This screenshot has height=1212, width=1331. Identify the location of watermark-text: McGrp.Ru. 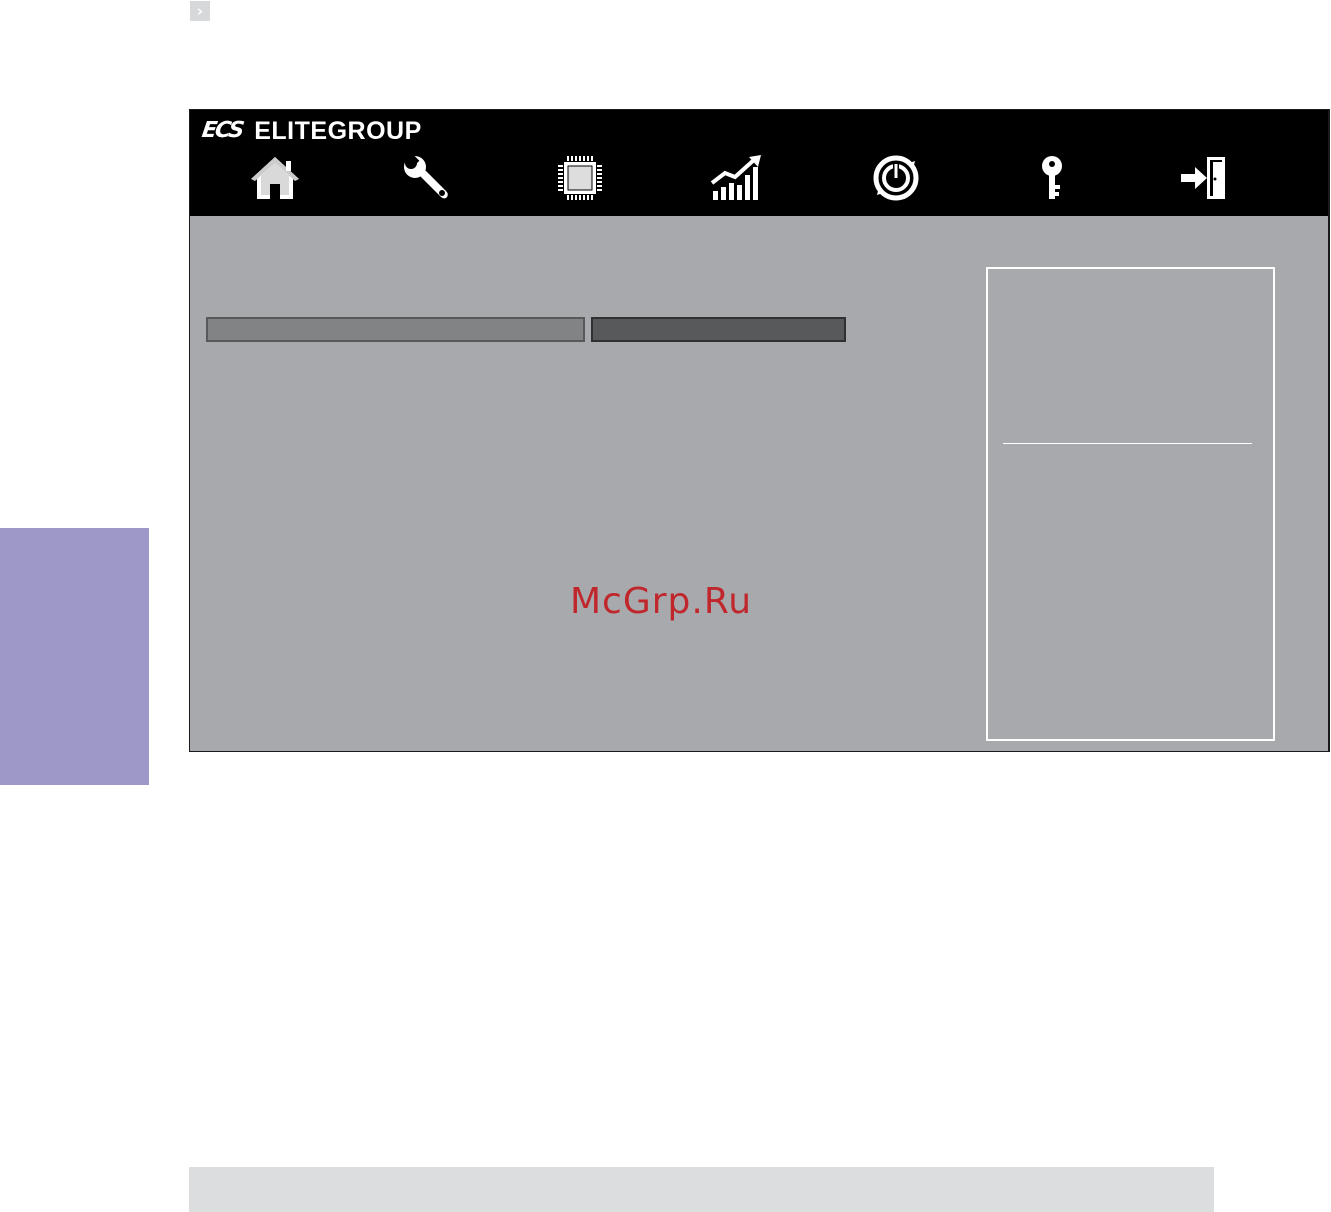
(661, 601).